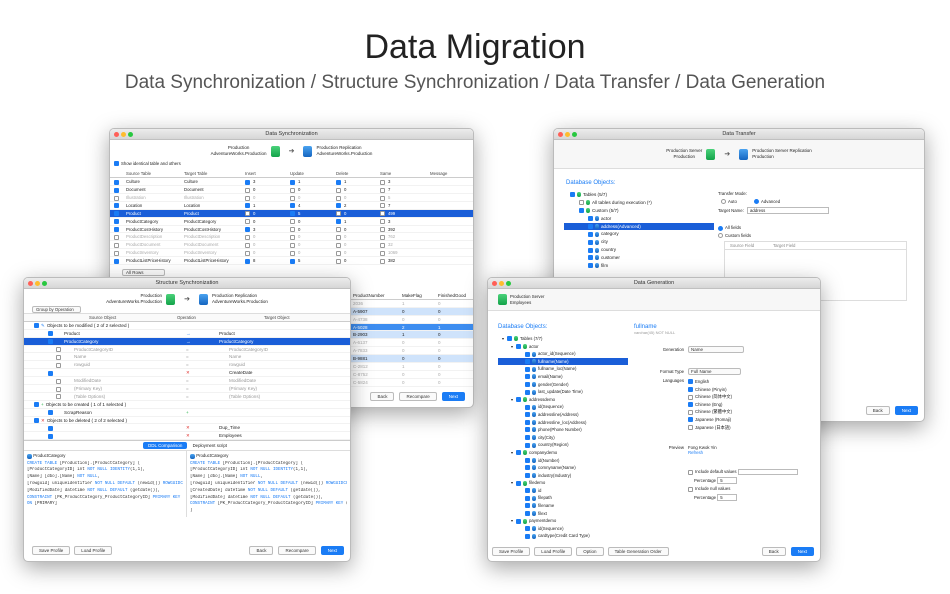 The image size is (950, 594). Describe the element at coordinates (590, 551) in the screenshot. I see `option-button: Option` at that location.